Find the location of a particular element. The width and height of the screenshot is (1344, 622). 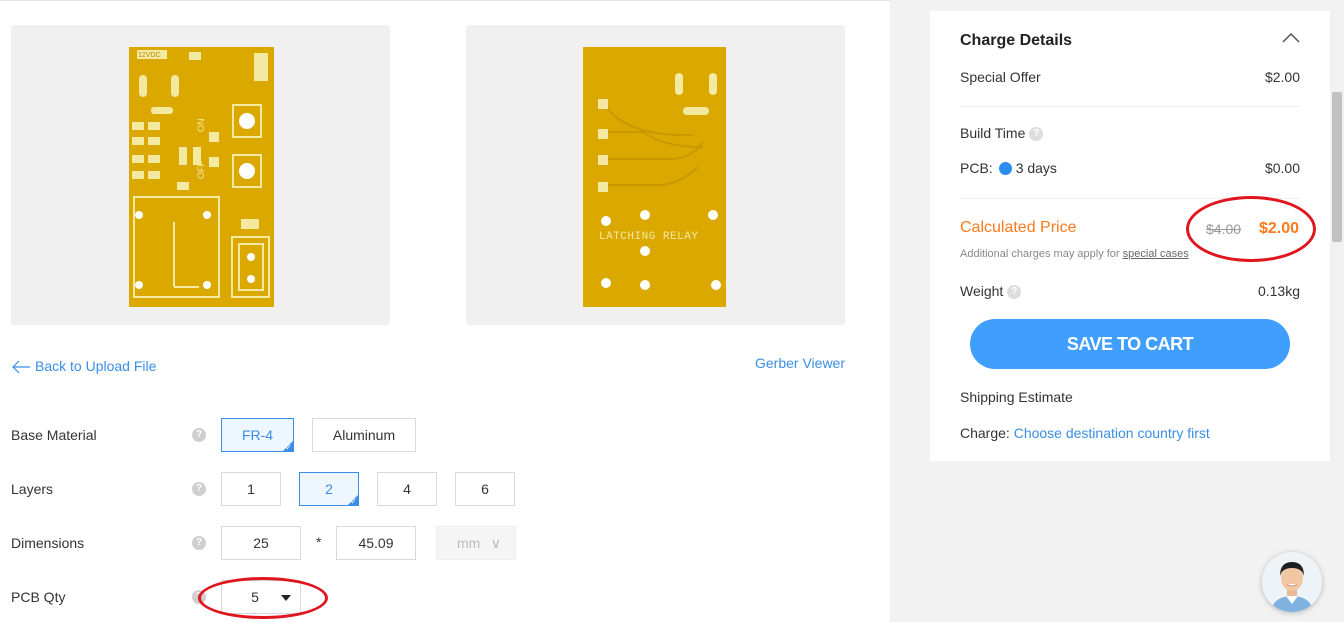

dimension-width-input: 25 is located at coordinates (261, 543).